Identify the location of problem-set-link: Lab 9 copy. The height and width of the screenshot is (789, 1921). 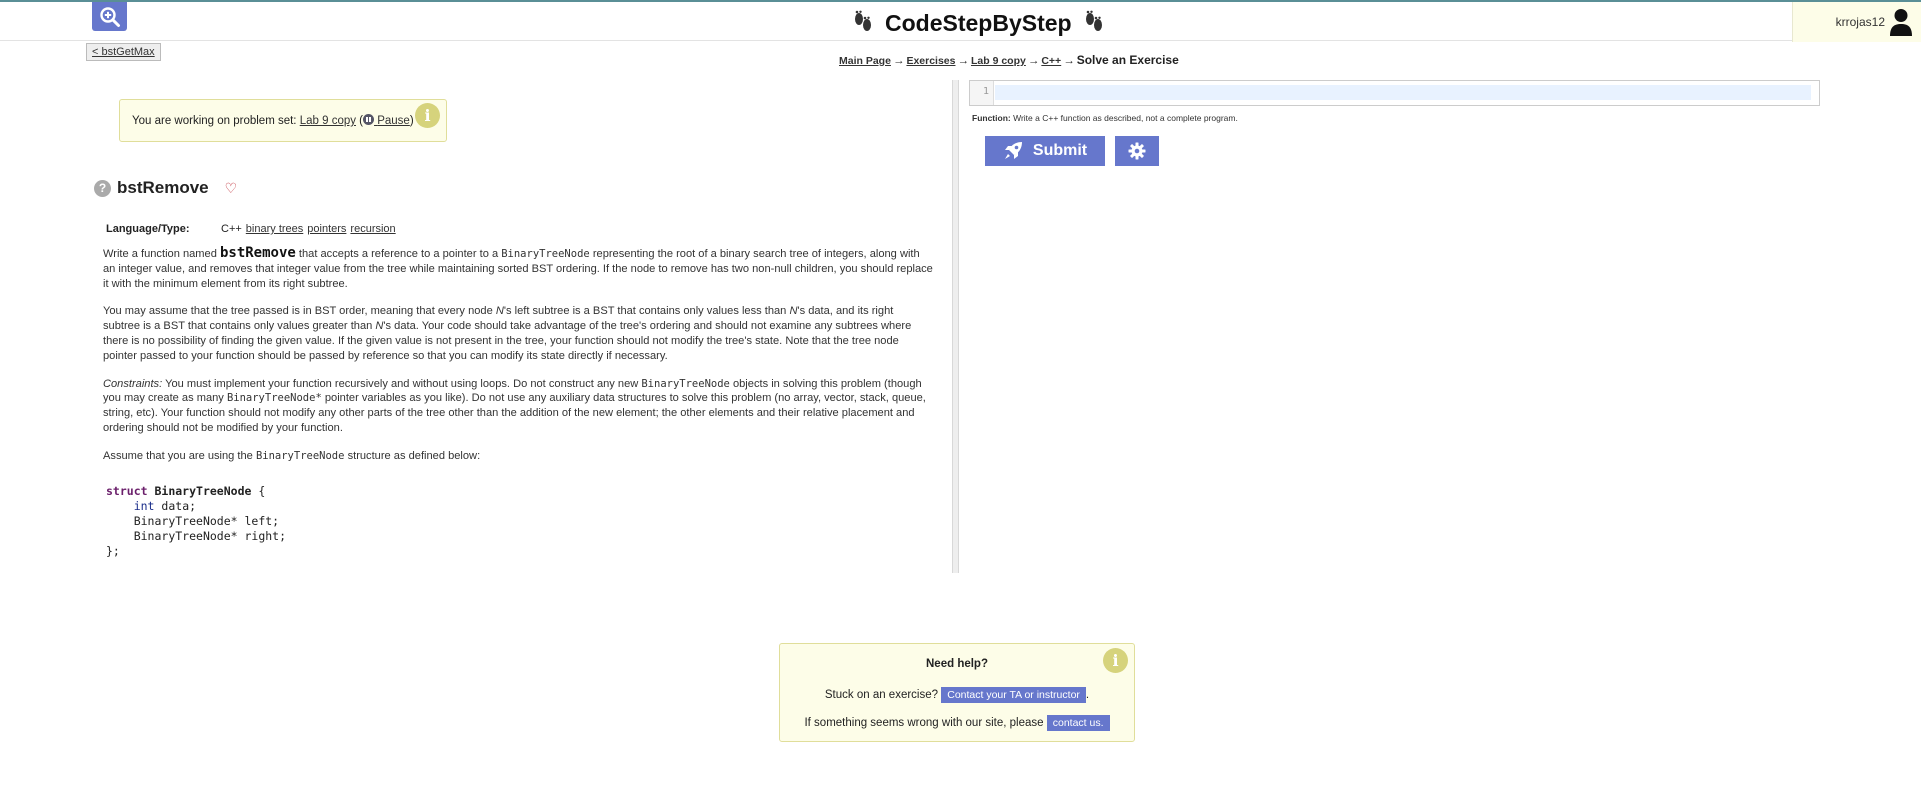
(328, 121).